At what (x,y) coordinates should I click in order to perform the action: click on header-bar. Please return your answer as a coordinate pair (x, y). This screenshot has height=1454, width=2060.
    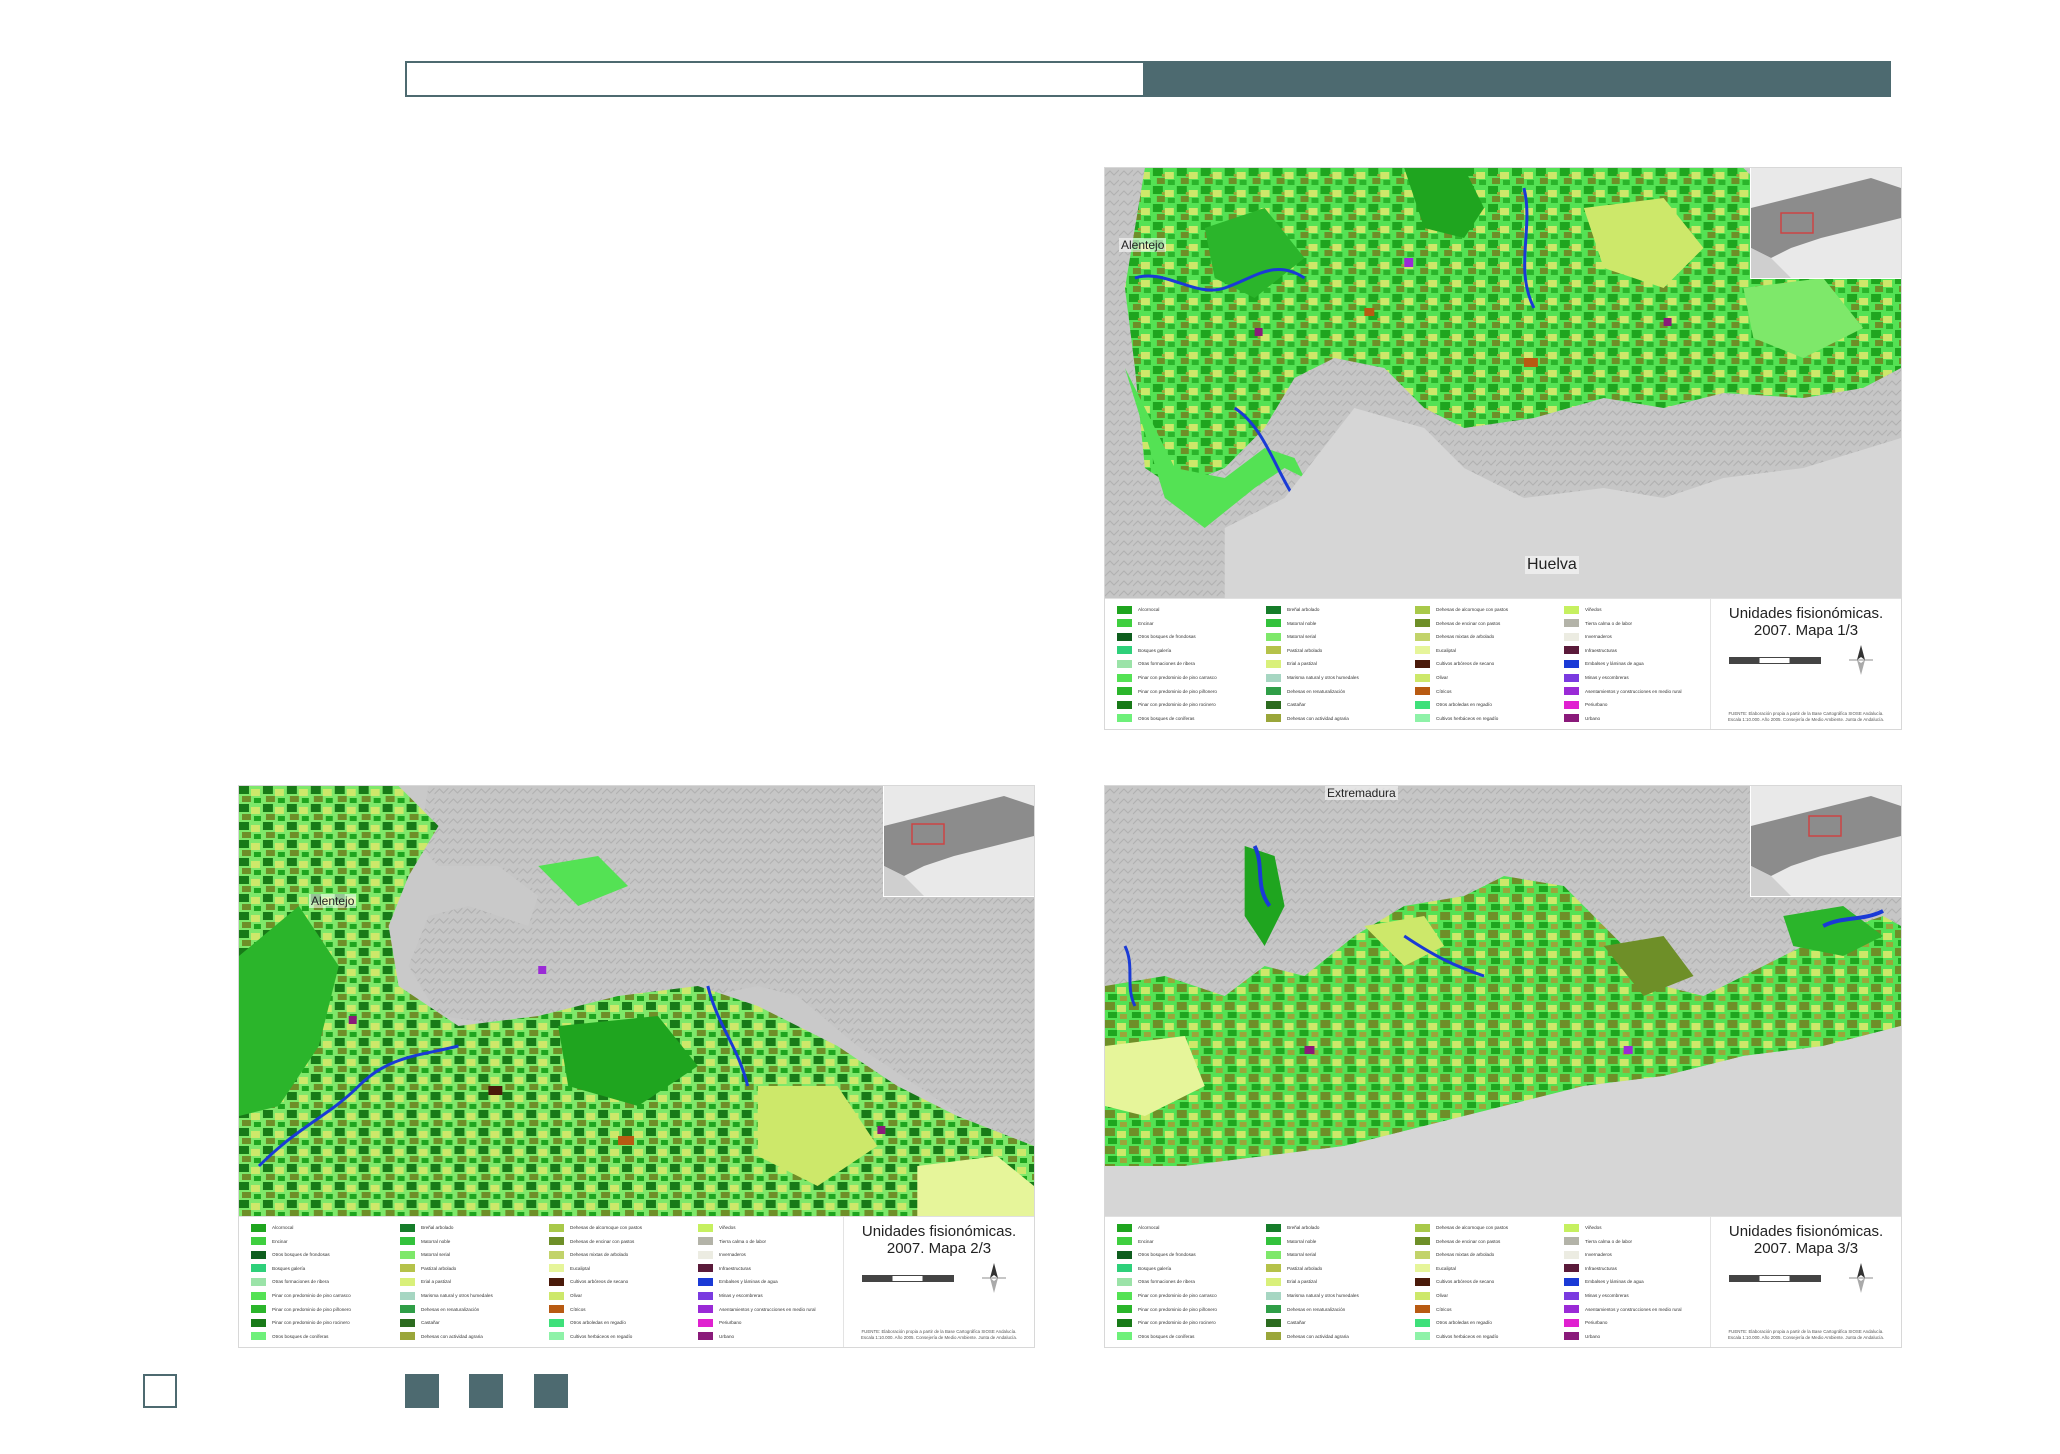
    Looking at the image, I should click on (1148, 79).